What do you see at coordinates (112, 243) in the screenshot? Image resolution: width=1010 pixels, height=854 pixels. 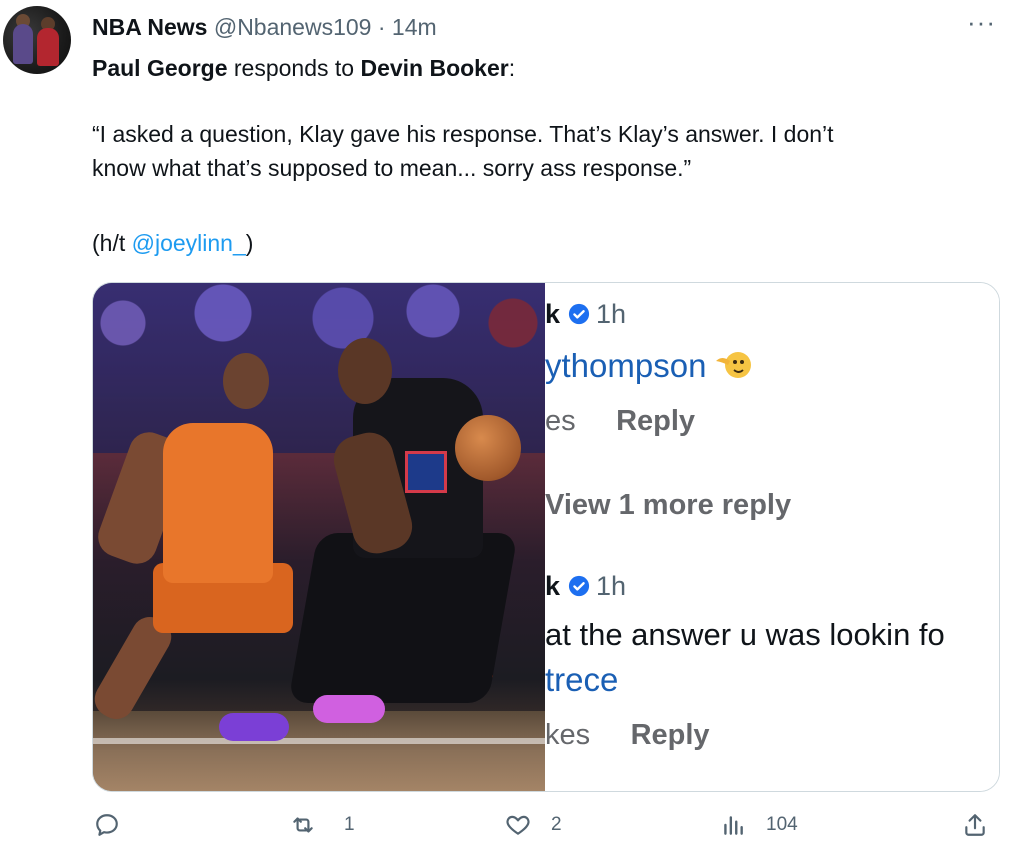 I see `hat-tip-prefix: (h/t` at bounding box center [112, 243].